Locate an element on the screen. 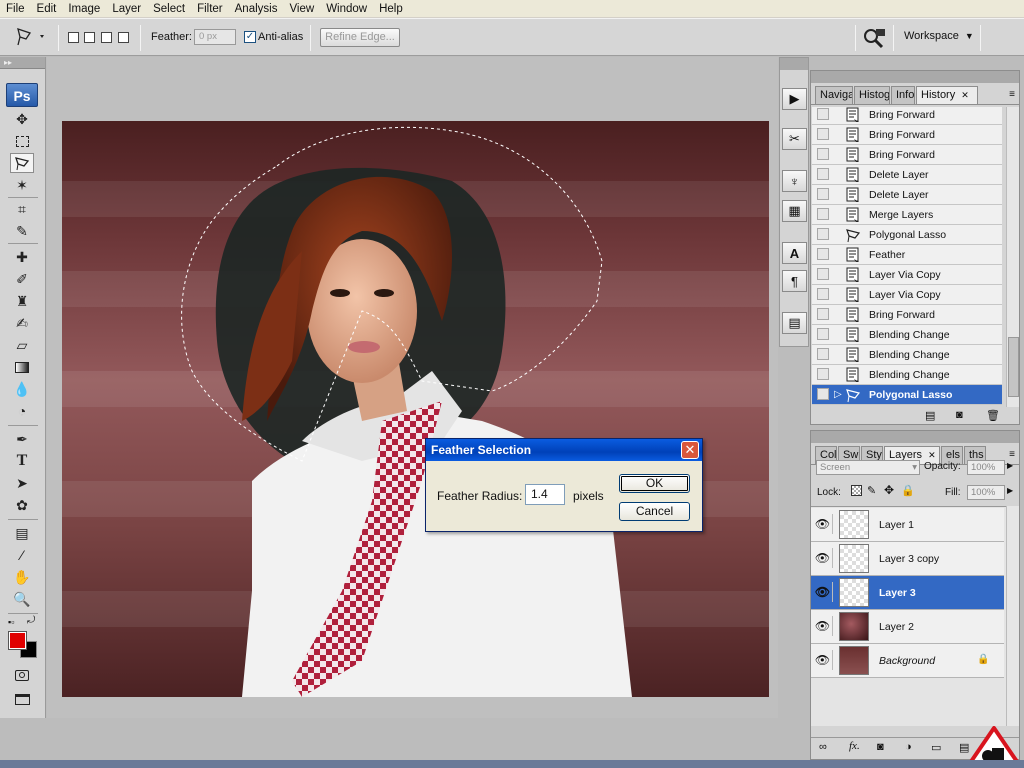  path-selection-icon: ➤ is located at coordinates (22, 483).